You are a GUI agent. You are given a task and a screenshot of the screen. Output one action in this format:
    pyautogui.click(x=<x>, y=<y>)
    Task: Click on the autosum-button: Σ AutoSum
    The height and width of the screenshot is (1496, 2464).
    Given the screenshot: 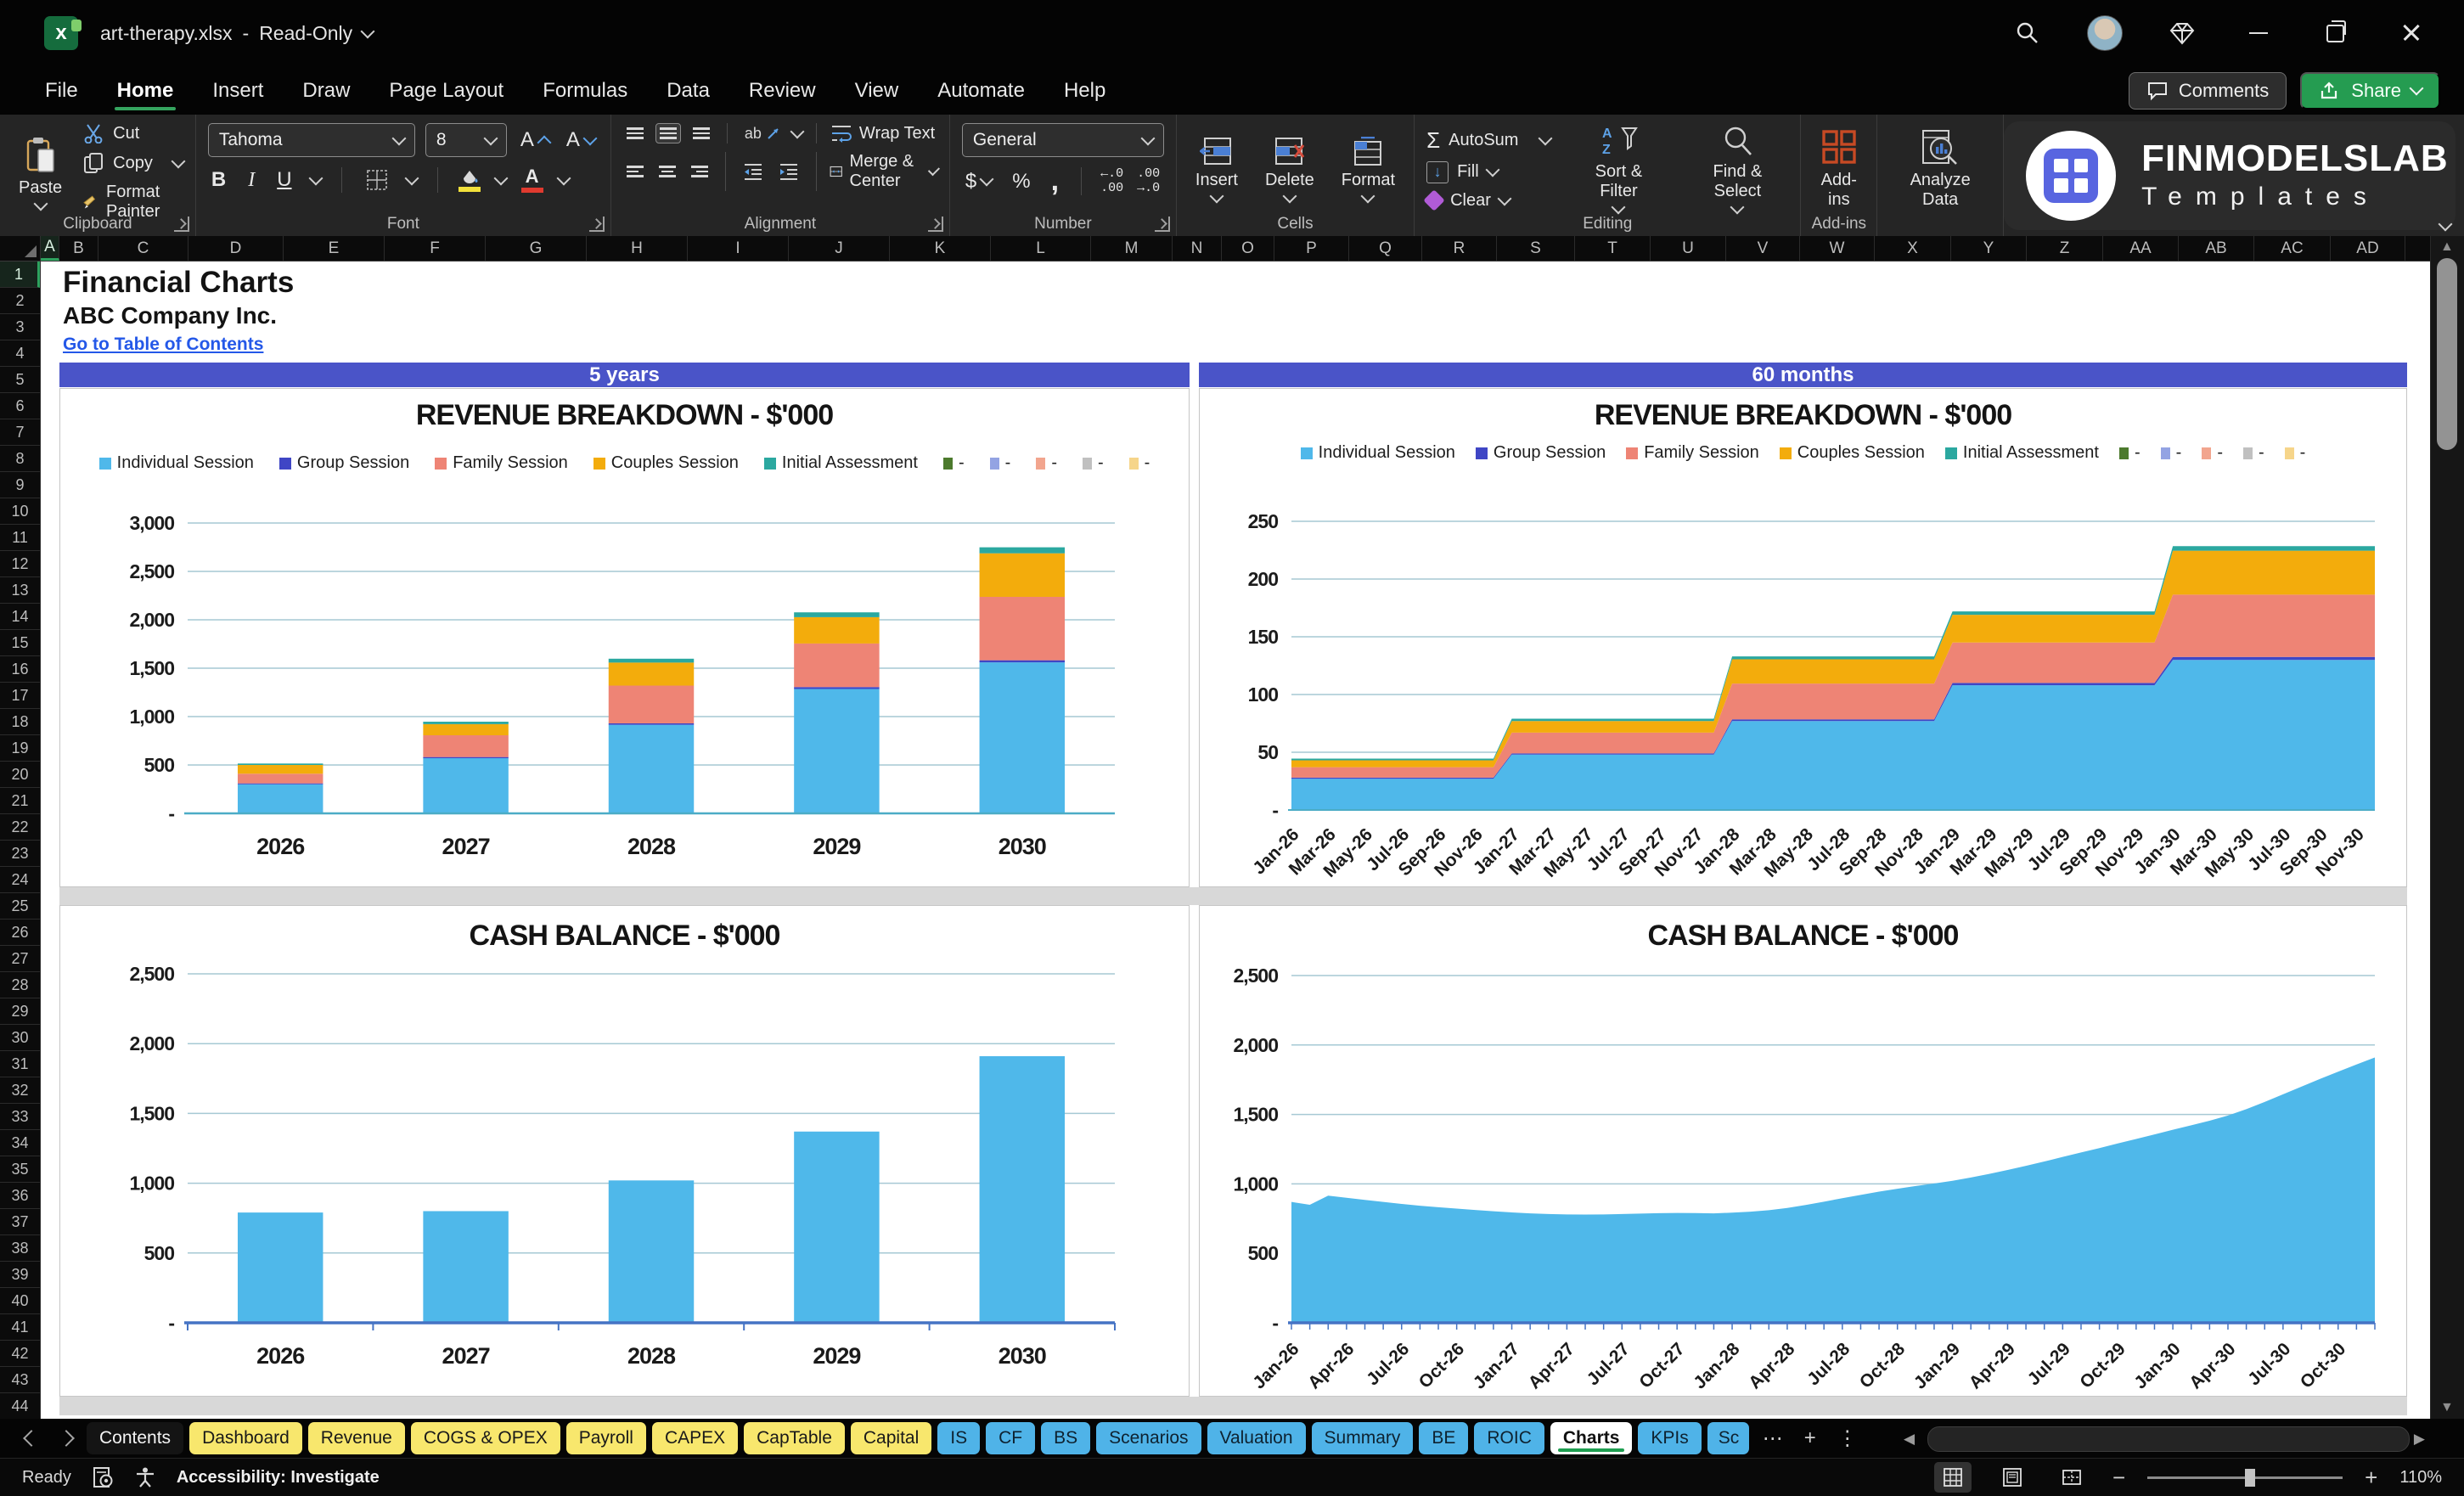 What is the action you would take?
    pyautogui.click(x=1489, y=140)
    